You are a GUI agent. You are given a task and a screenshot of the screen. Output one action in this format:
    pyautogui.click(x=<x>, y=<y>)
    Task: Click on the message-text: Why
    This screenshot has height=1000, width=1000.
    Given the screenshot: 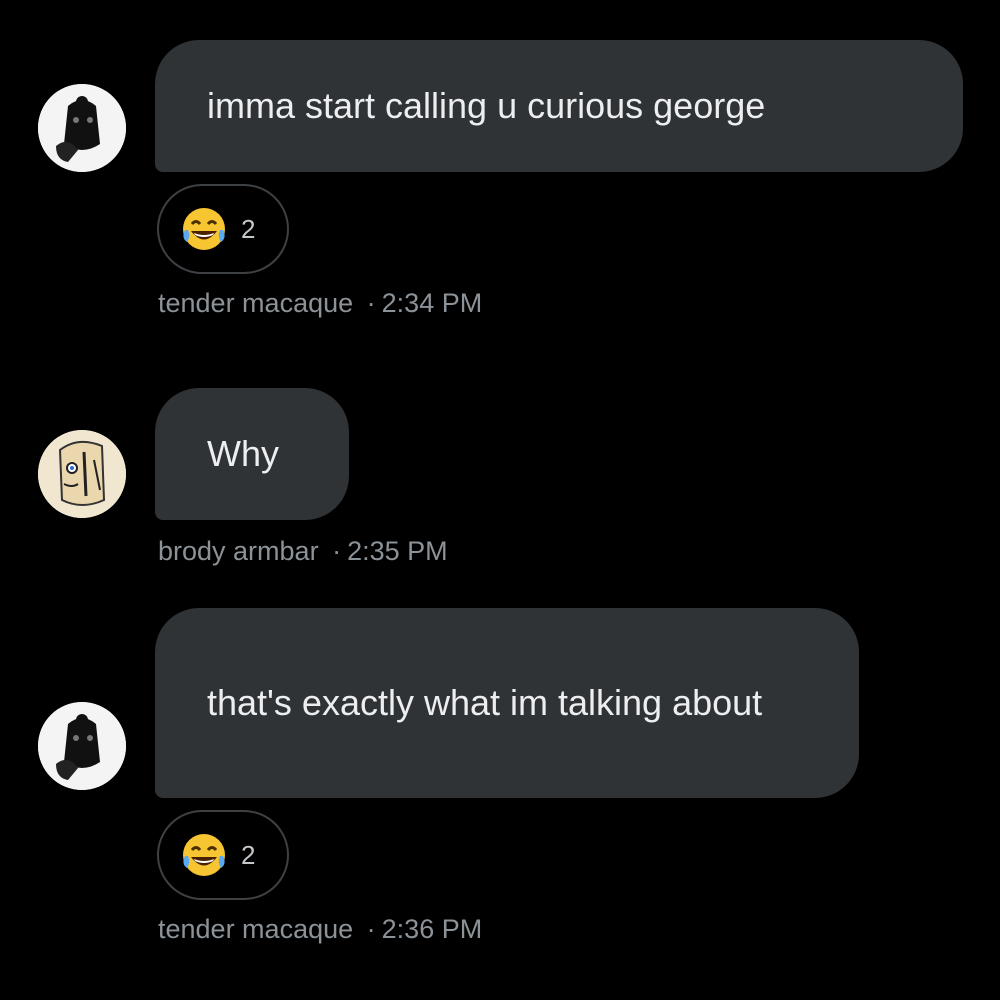 What is the action you would take?
    pyautogui.click(x=243, y=453)
    